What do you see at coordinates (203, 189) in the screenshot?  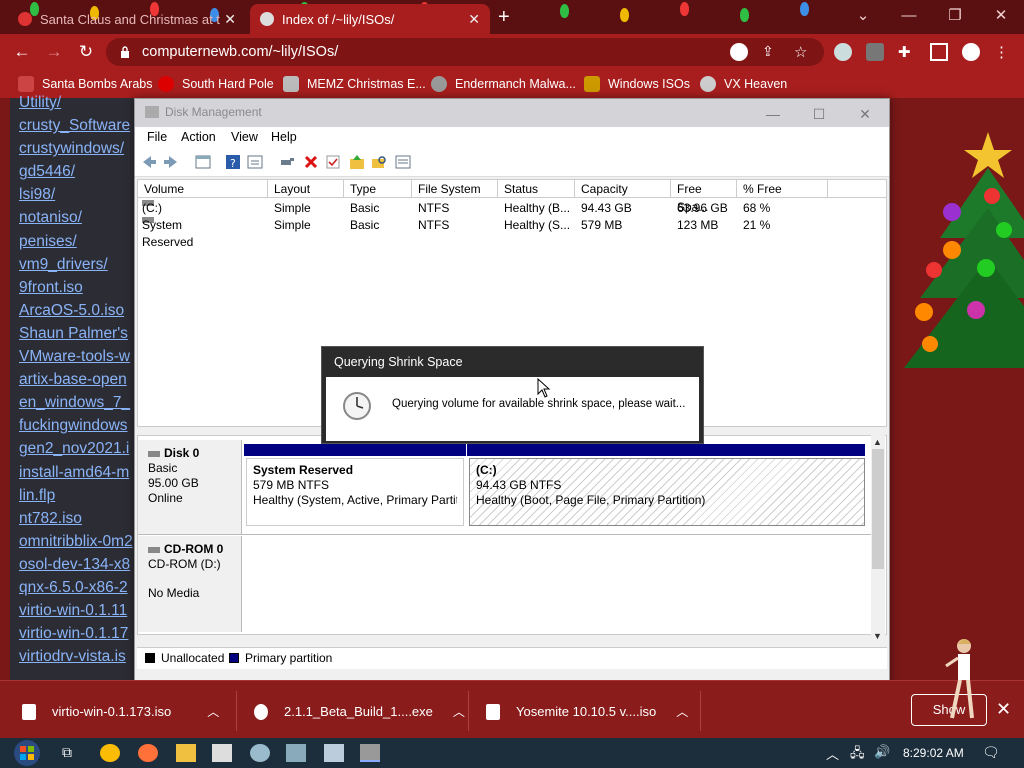 I see `column-header-volume: Volume` at bounding box center [203, 189].